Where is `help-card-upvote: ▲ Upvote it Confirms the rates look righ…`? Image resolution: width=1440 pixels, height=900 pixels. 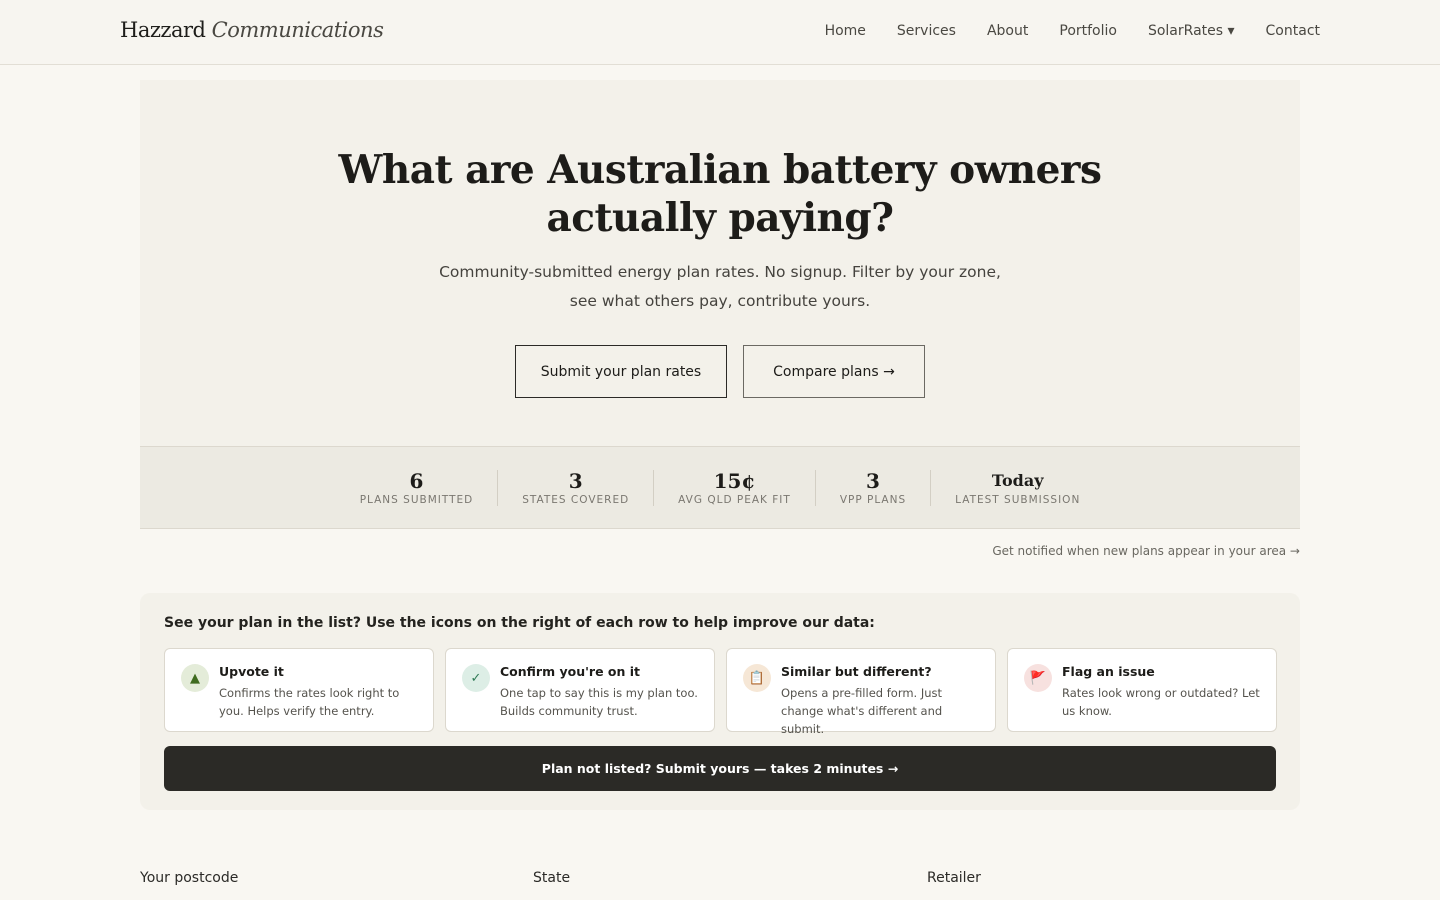
help-card-upvote: ▲ Upvote it Confirms the rates look righ… is located at coordinates (299, 690).